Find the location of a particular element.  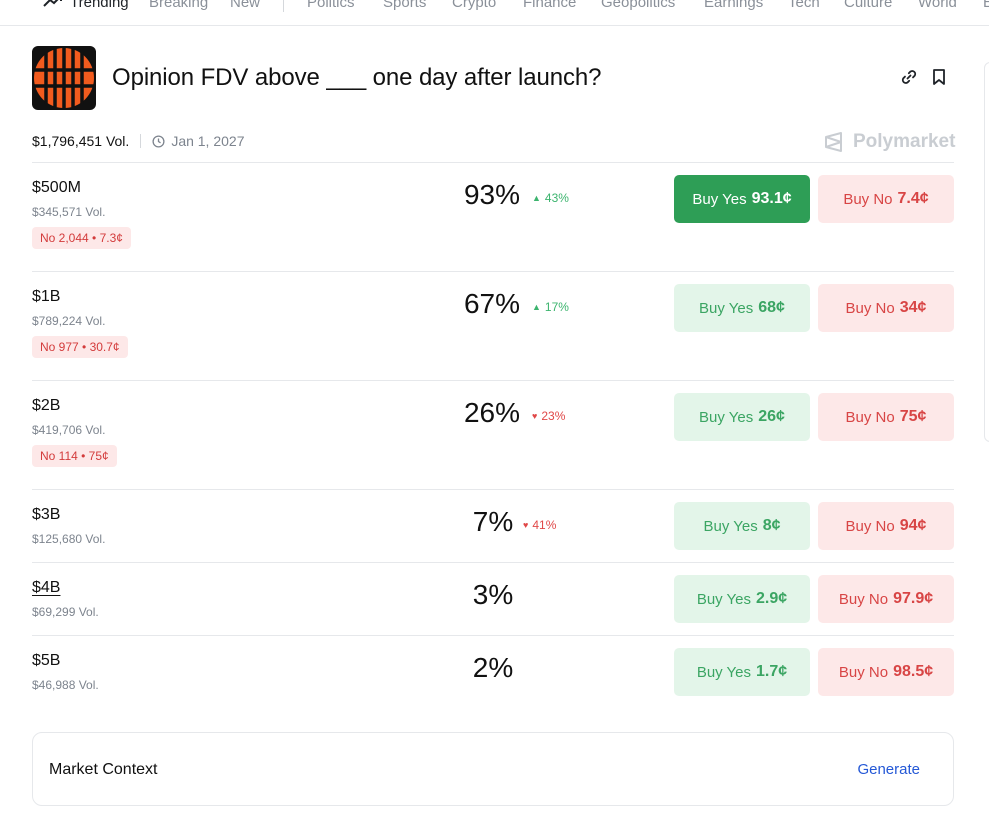

market-name: $5B is located at coordinates (46, 661).